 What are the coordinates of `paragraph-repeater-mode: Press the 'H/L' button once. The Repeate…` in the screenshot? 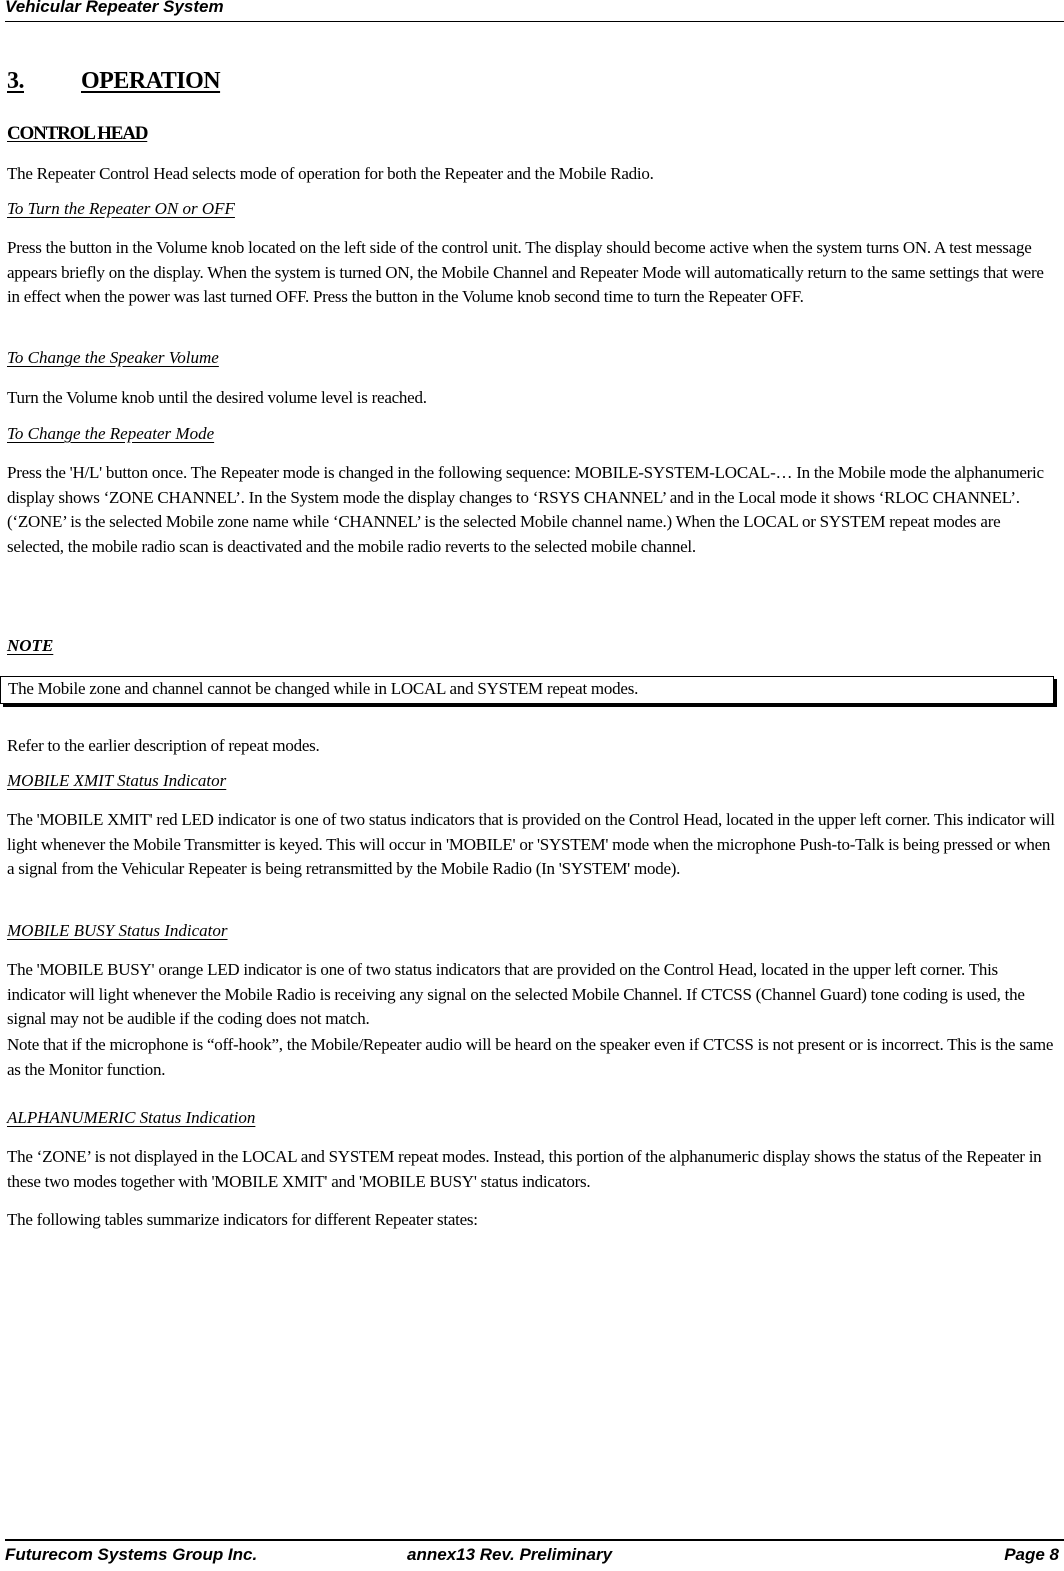 It's located at (525, 509).